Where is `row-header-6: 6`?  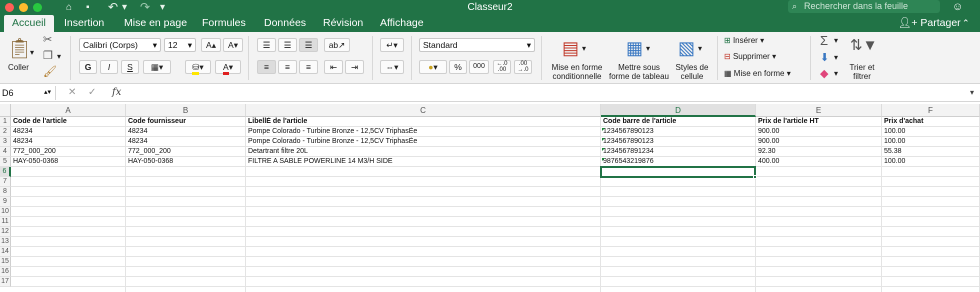
row-header-6: 6 is located at coordinates (5, 172).